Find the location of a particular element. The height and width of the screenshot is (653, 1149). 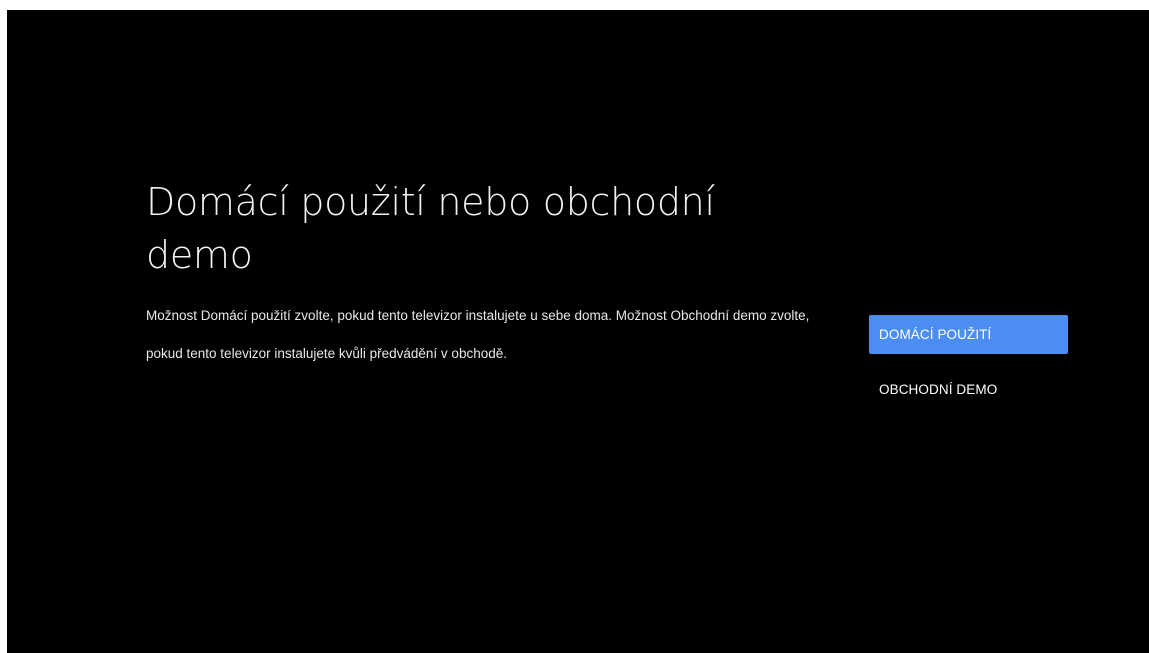

option-home-use: DOMÁCÍ POUŽITÍ is located at coordinates (968, 334).